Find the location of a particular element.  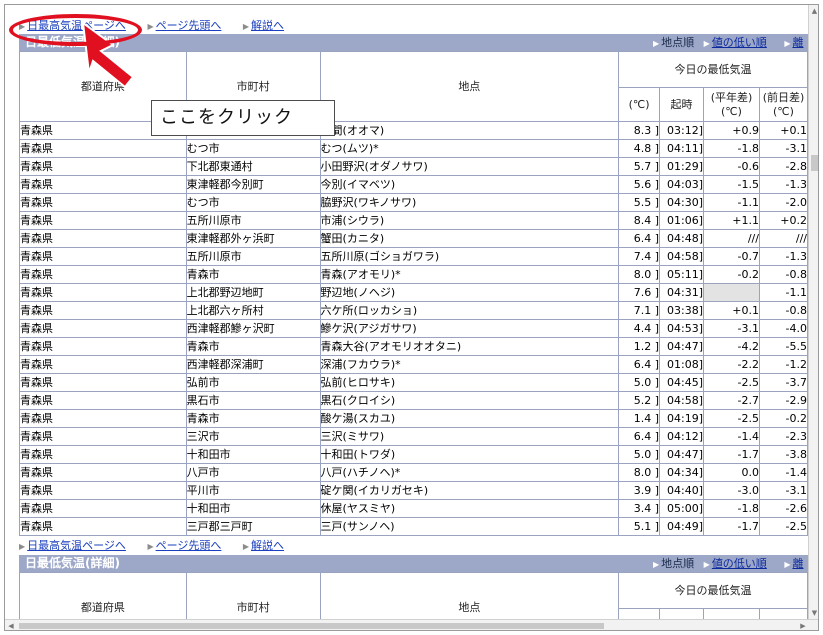

click-here-callout: ここをクリック is located at coordinates (243, 118).